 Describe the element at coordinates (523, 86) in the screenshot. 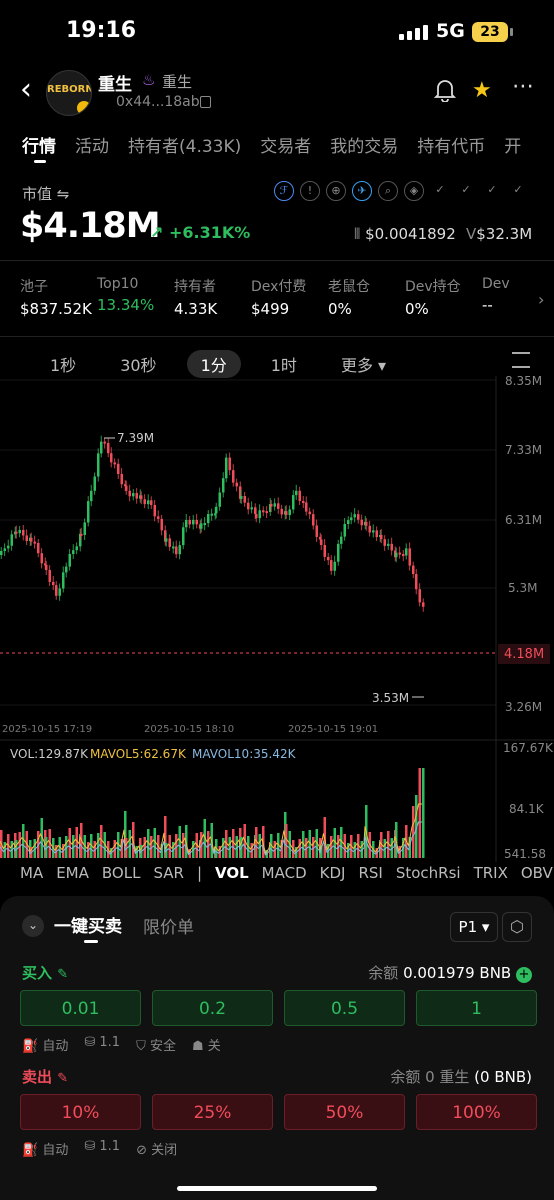

I see `more-icon: ⋯` at that location.